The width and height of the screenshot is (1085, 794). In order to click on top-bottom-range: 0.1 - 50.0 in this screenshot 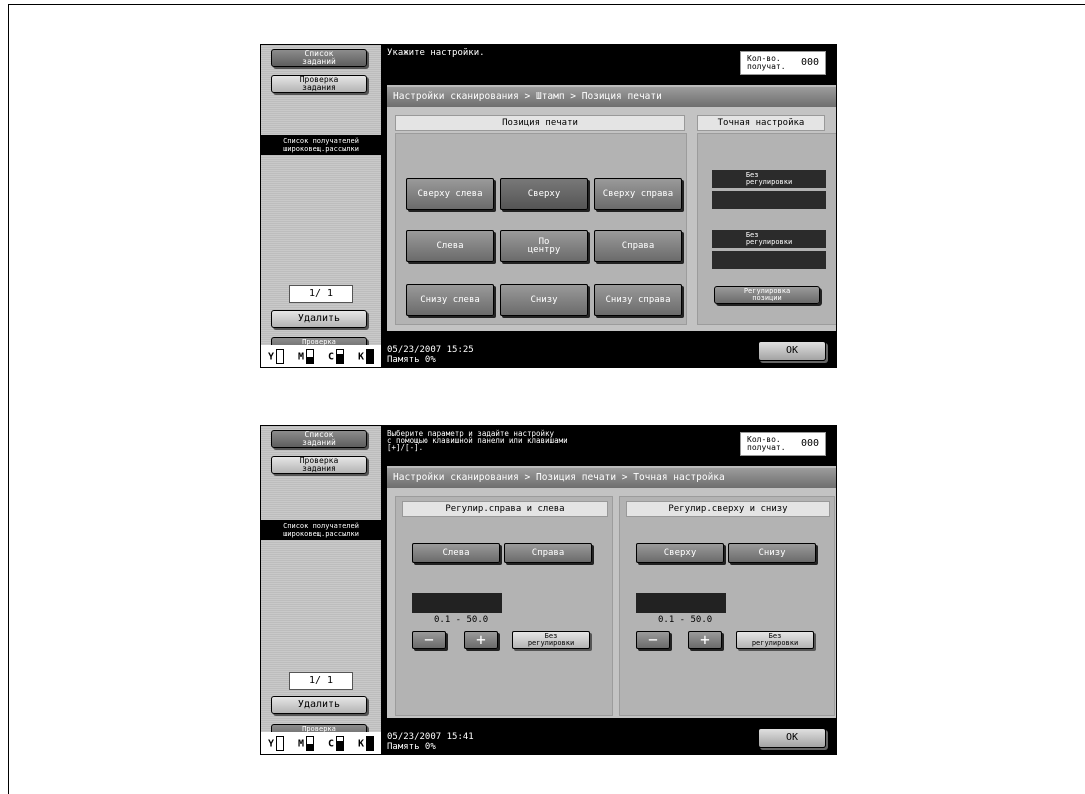, I will do `click(685, 620)`.